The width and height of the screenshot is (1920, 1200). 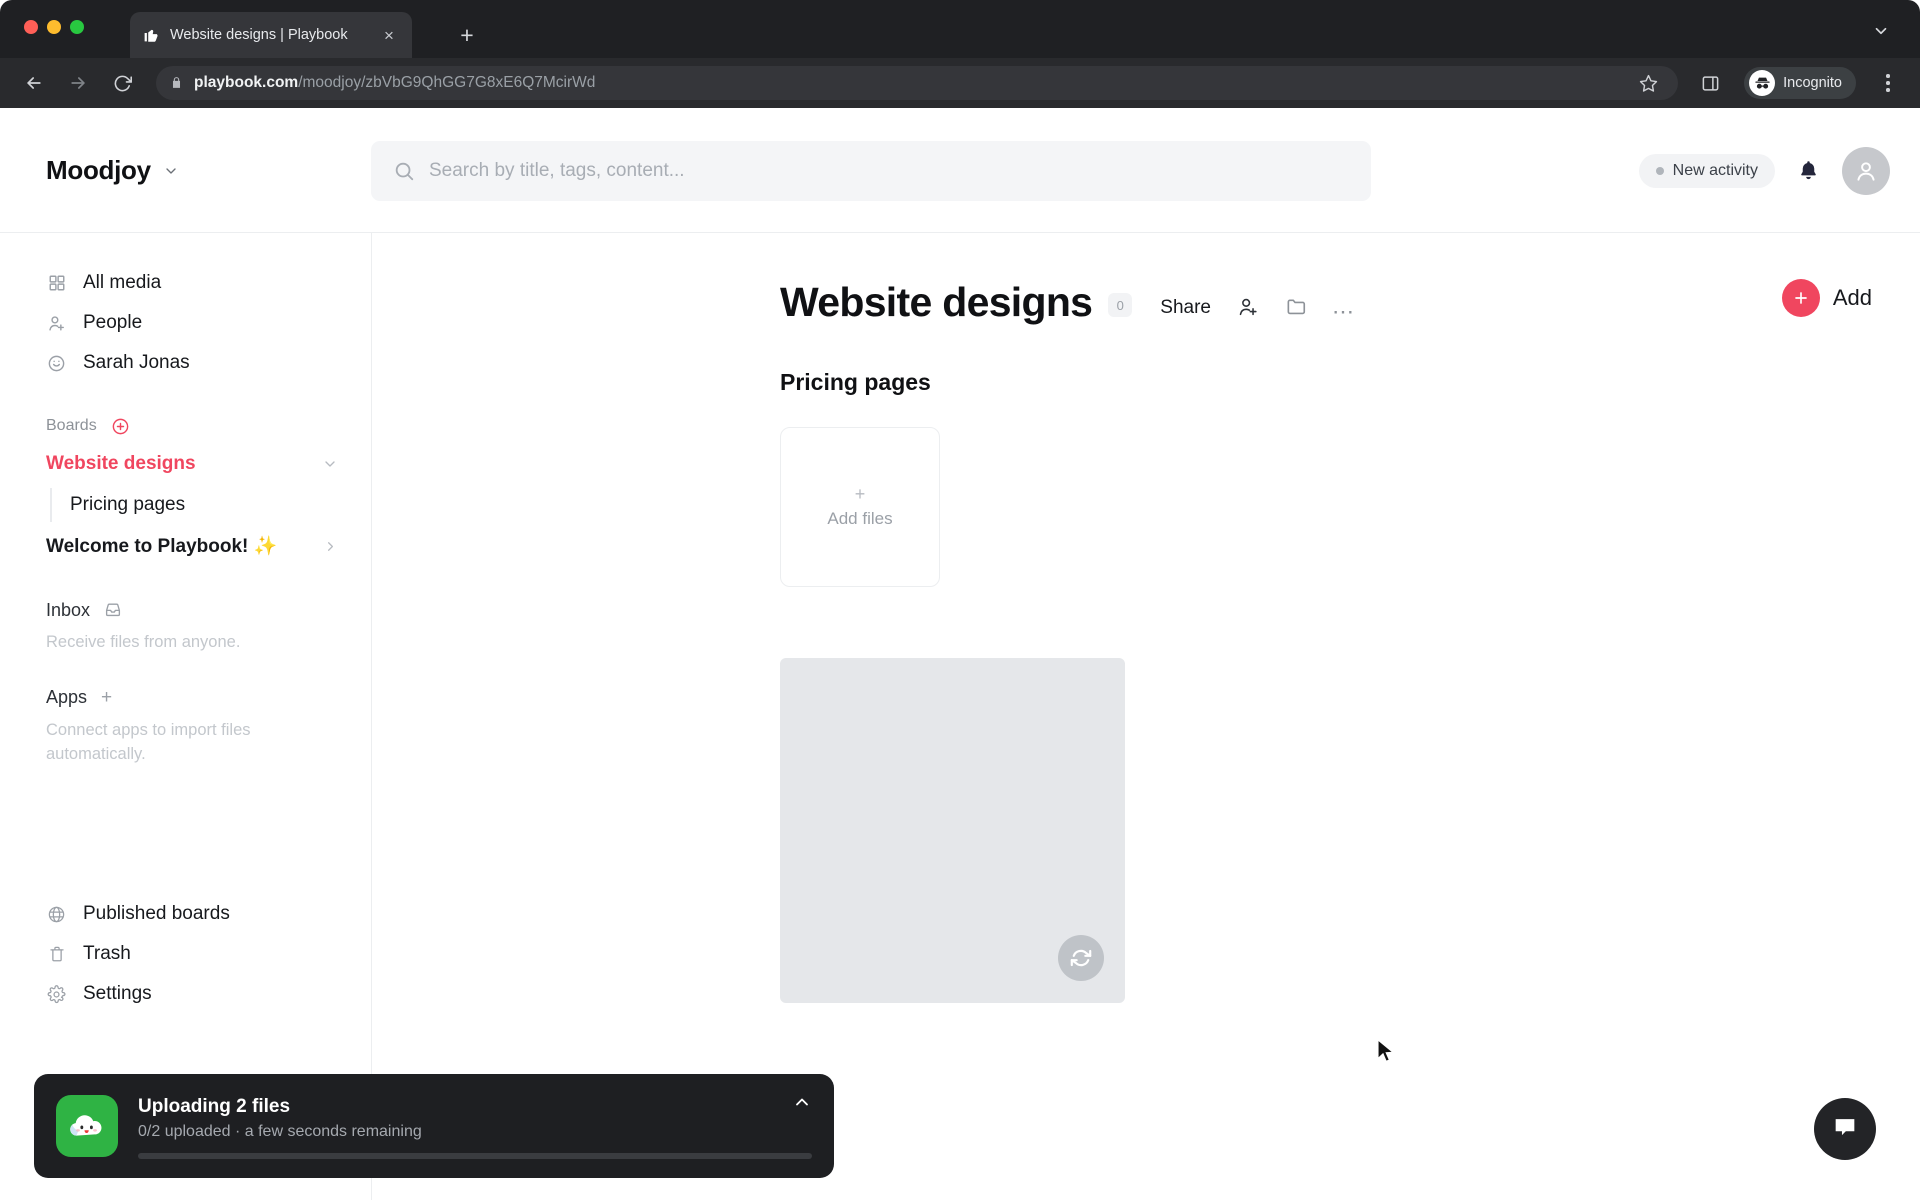 I want to click on minimize-window-button, so click(x=54, y=27).